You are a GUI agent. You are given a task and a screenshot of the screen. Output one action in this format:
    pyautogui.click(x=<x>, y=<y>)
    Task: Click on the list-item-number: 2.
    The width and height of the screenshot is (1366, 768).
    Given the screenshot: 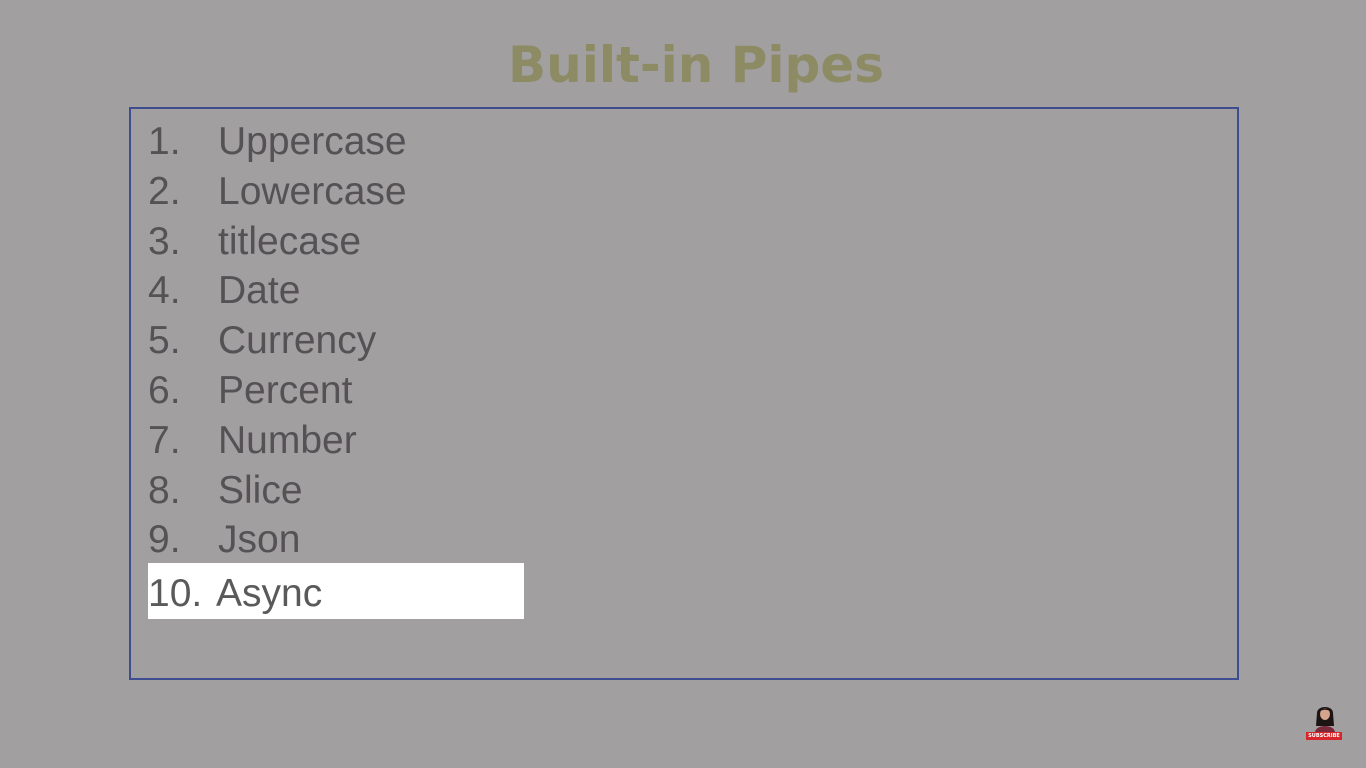 What is the action you would take?
    pyautogui.click(x=164, y=191)
    